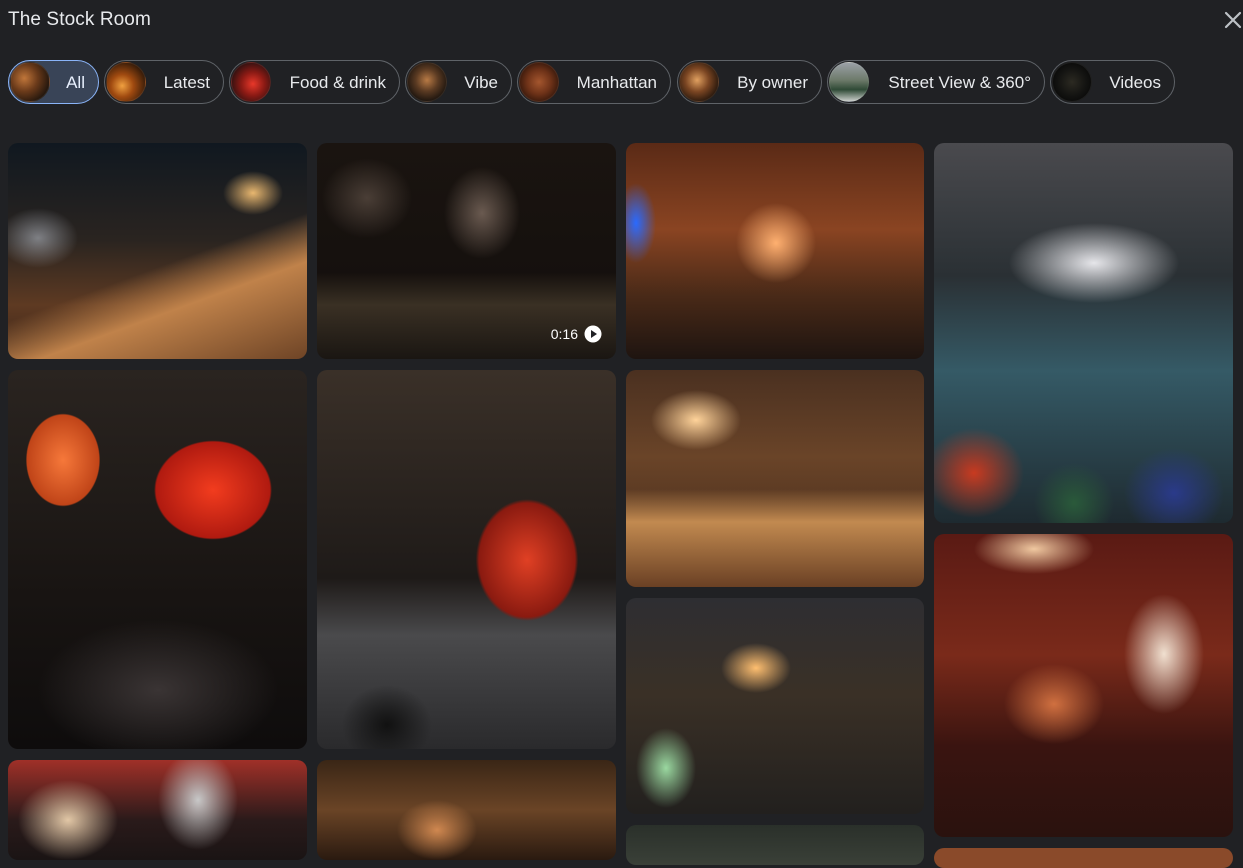 The width and height of the screenshot is (1243, 868). I want to click on chip-label: All, so click(75, 82).